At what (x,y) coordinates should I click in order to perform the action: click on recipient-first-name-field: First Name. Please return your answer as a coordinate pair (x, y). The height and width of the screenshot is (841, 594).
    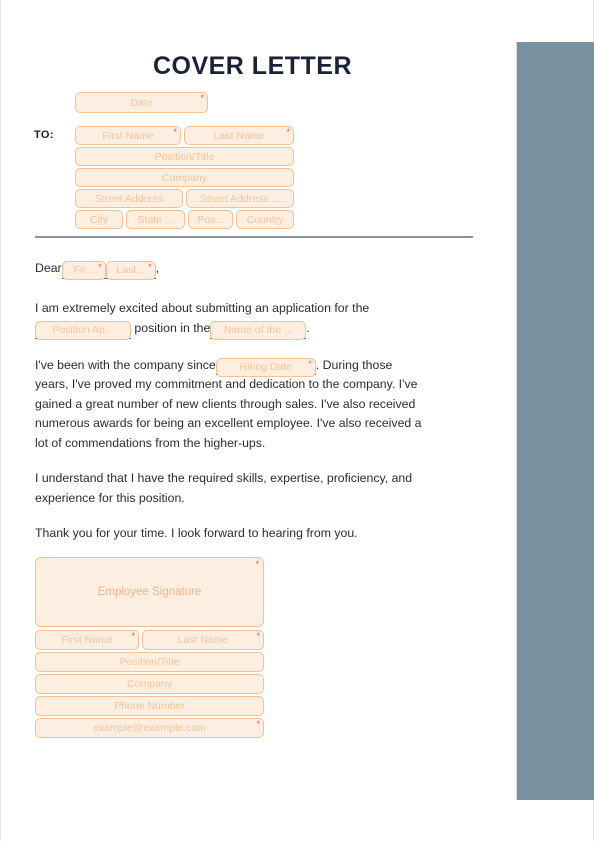
    Looking at the image, I should click on (128, 135).